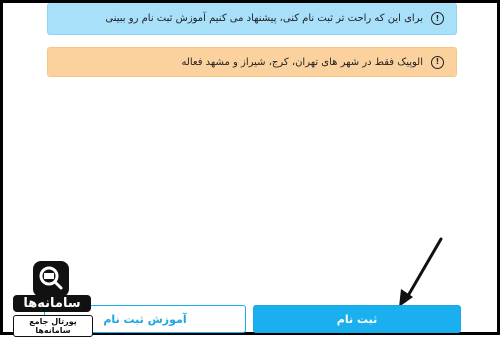  What do you see at coordinates (53, 326) in the screenshot?
I see `watermark-subtitle: پورتال جامع سامانه‌ها` at bounding box center [53, 326].